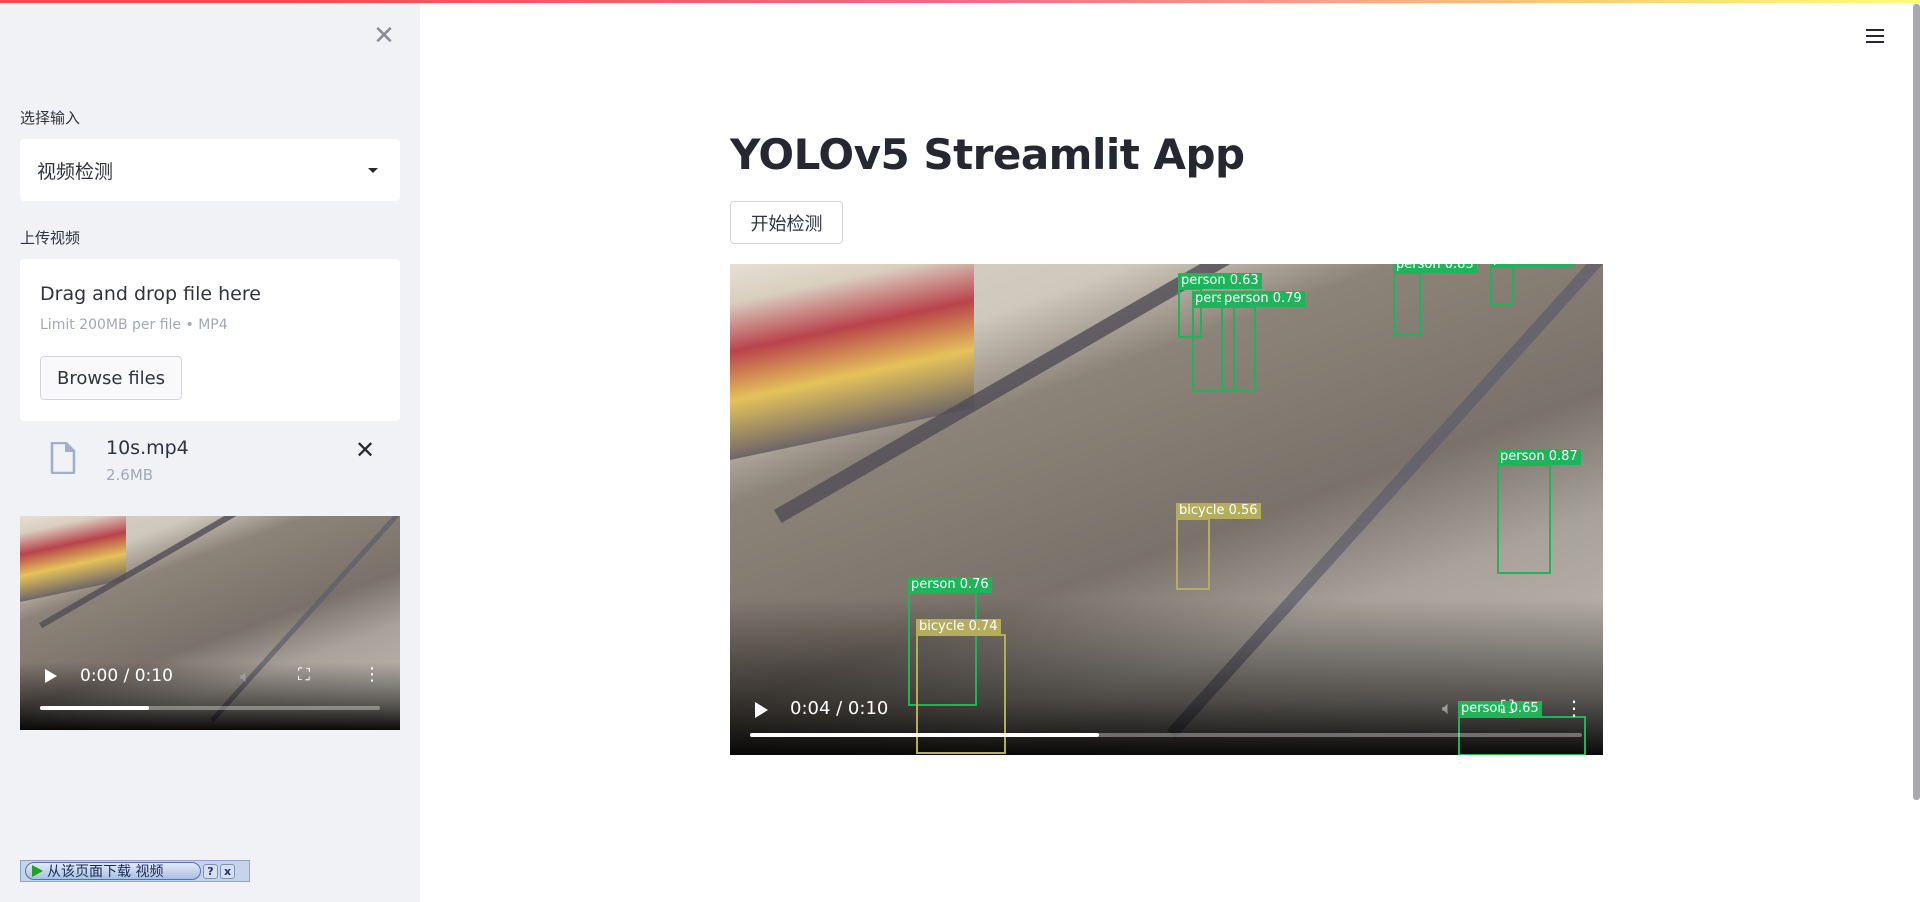  I want to click on download-video-button: 从该页面下载 视频, so click(113, 871).